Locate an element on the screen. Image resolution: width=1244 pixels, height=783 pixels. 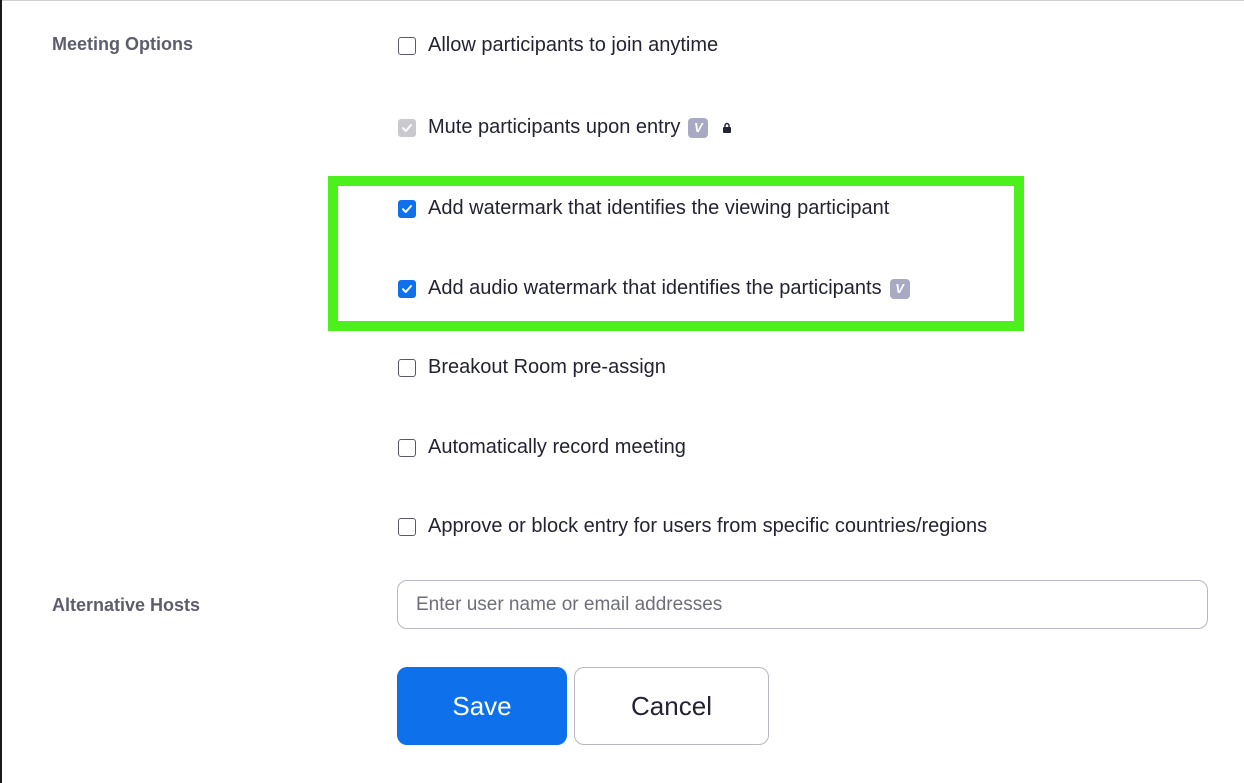
option-label: Allow participants to join anytime is located at coordinates (573, 45).